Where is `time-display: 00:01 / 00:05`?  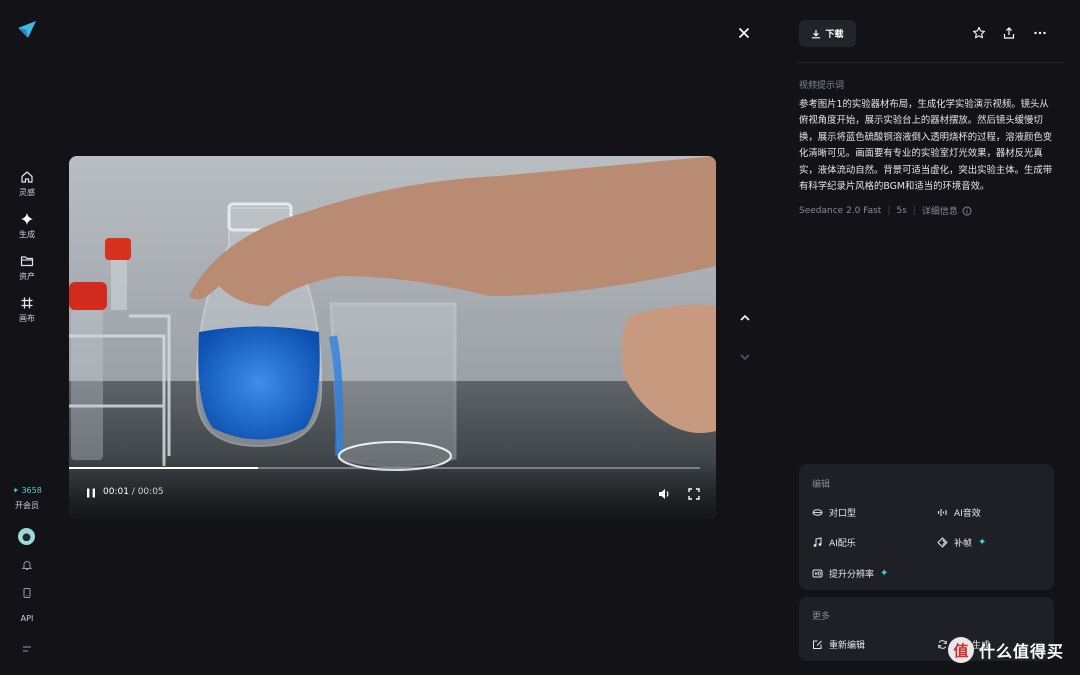
time-display: 00:01 / 00:05 is located at coordinates (133, 492).